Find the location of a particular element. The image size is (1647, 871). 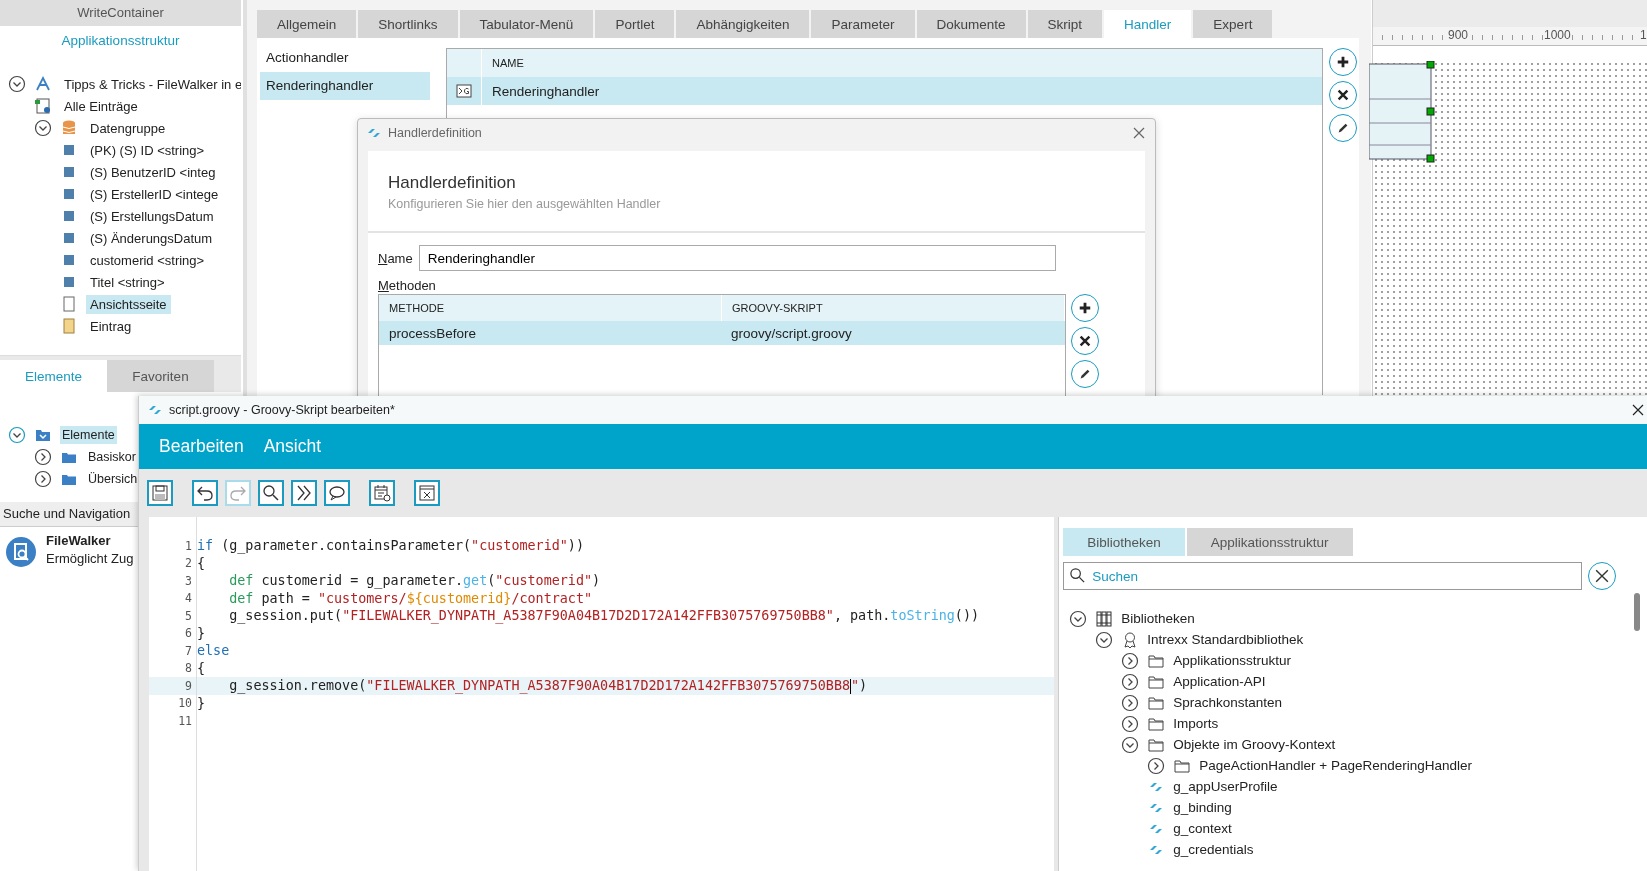

comment-button is located at coordinates (337, 493).